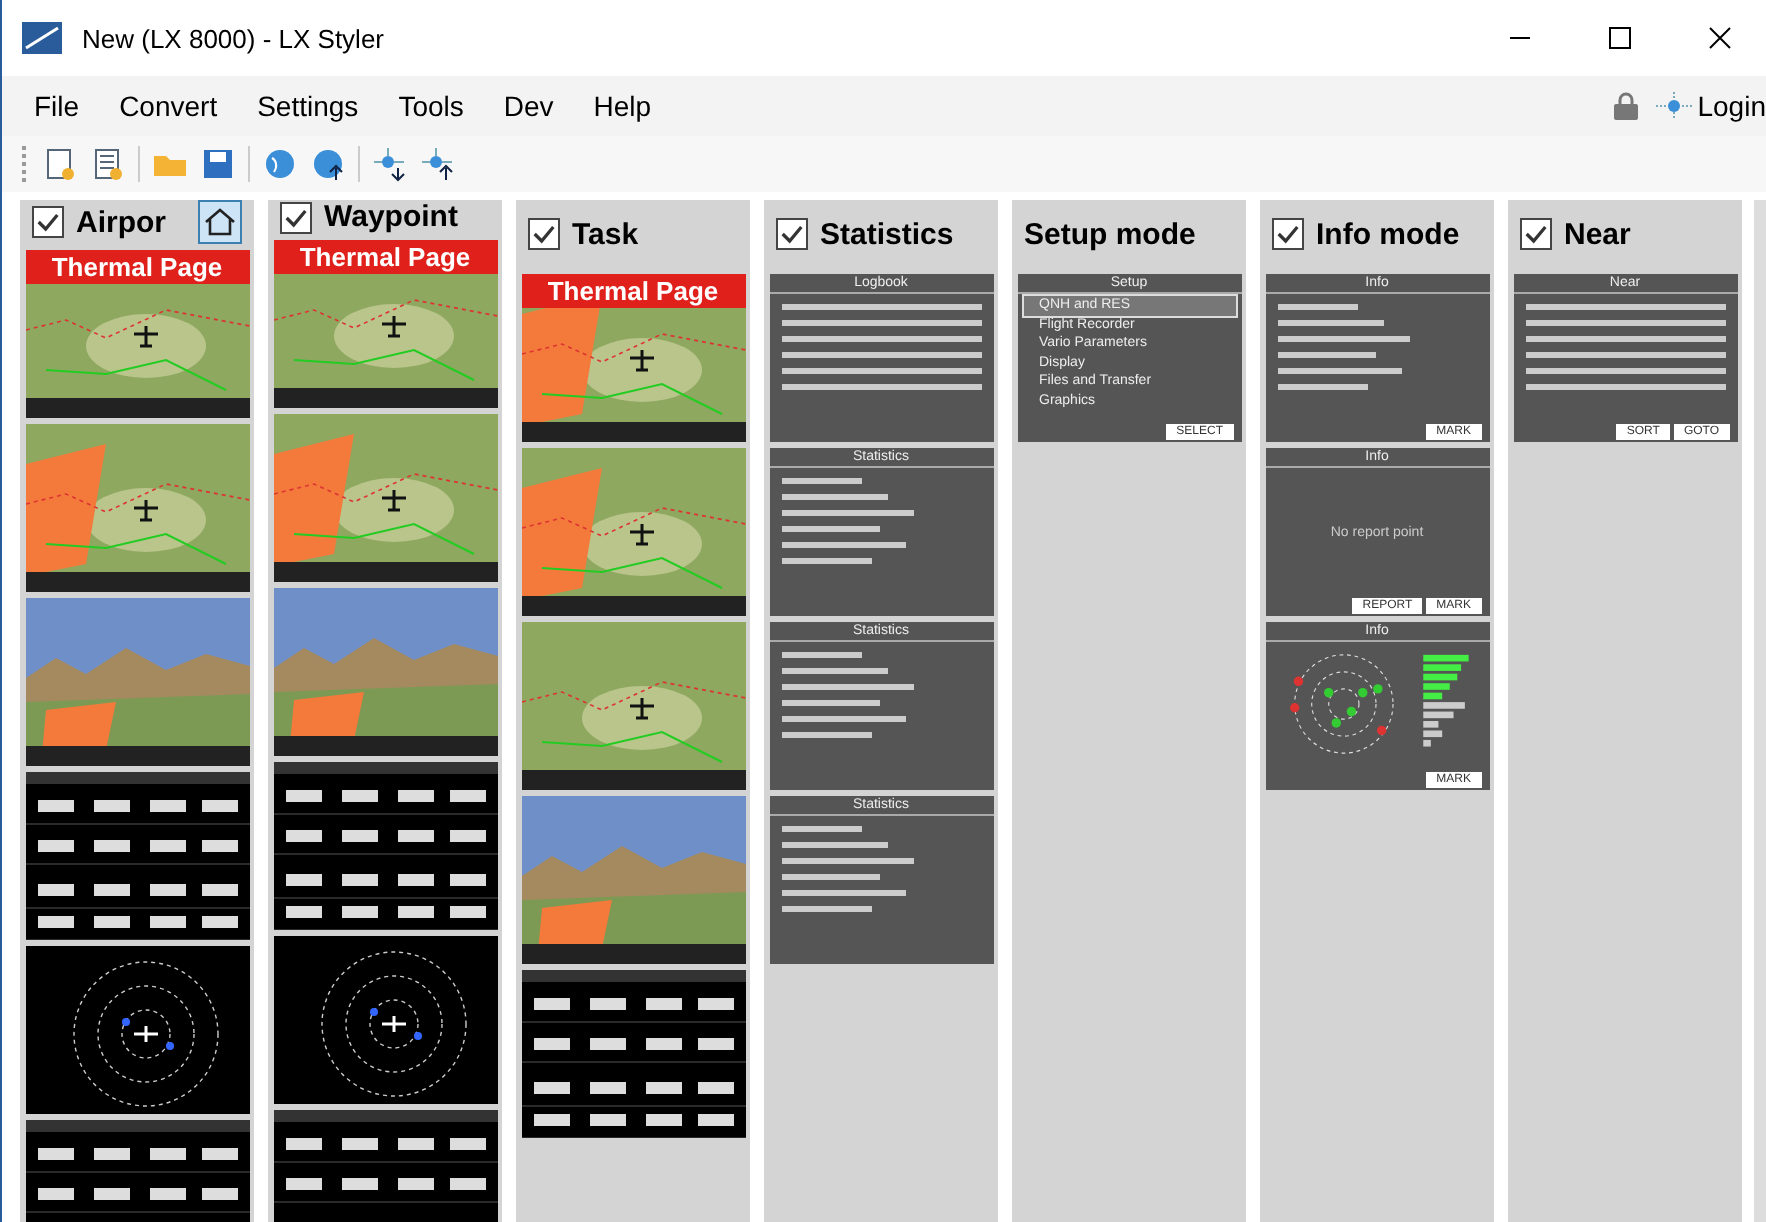 The width and height of the screenshot is (1766, 1222). What do you see at coordinates (1673, 106) in the screenshot?
I see `network-icon` at bounding box center [1673, 106].